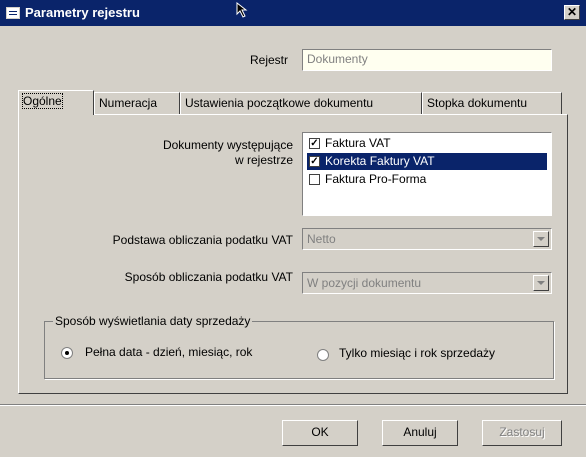  What do you see at coordinates (263, 160) in the screenshot?
I see `documents-label-line2: w rejestrze` at bounding box center [263, 160].